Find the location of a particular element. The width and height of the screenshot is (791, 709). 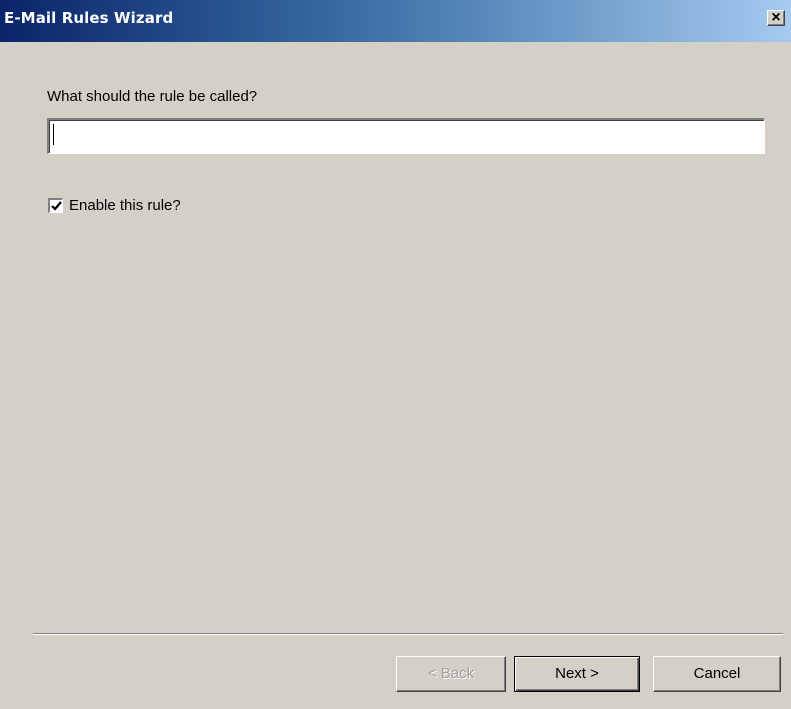

enable-rule-label: Enable this rule? is located at coordinates (125, 205).